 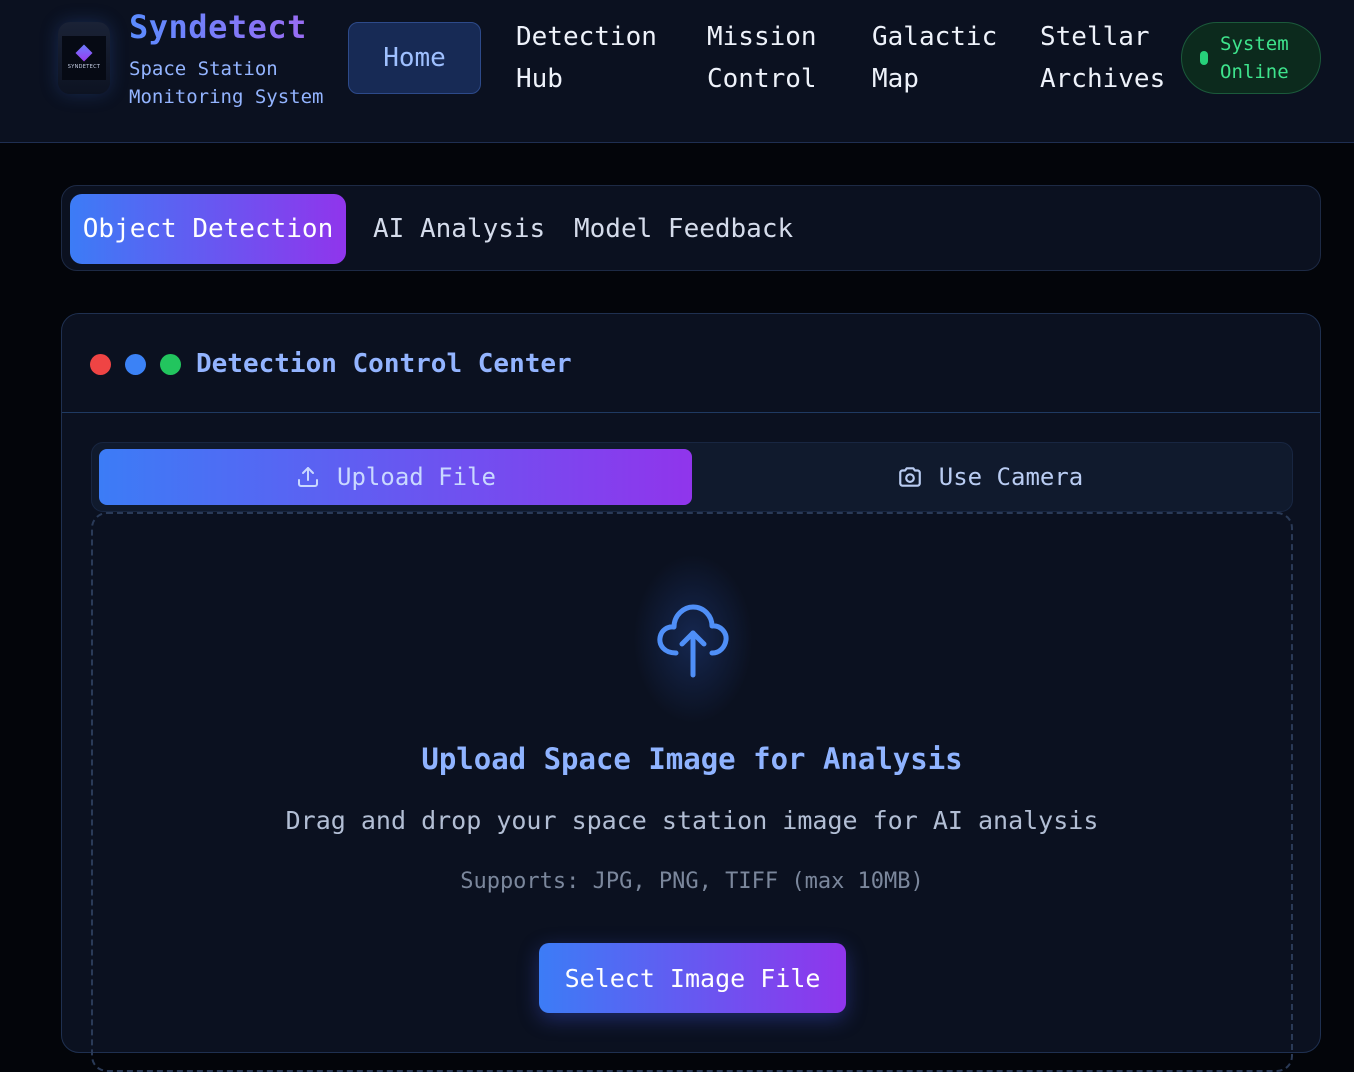 I want to click on logo-inner: SYNDETECT, so click(x=84, y=58).